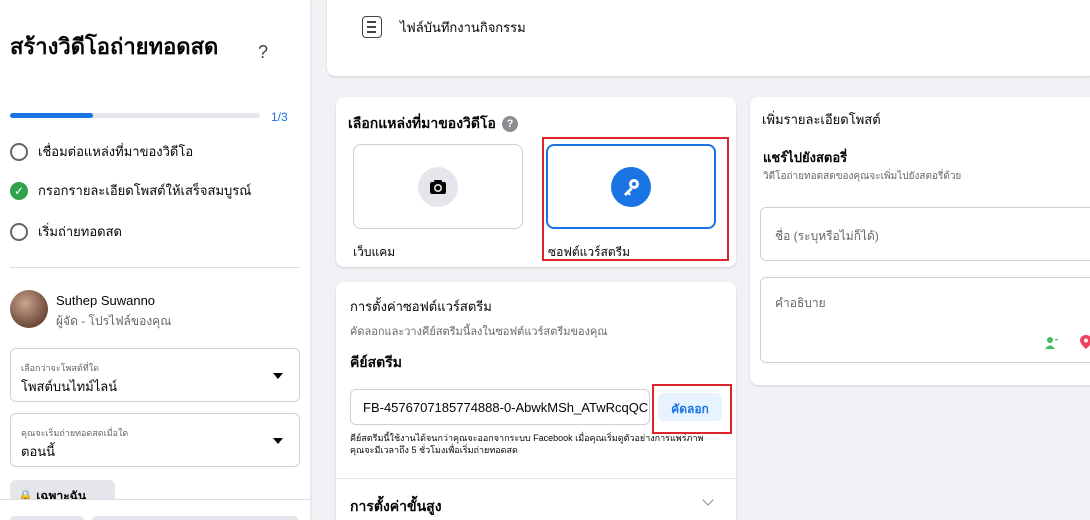 The image size is (1090, 520). What do you see at coordinates (114, 46) in the screenshot?
I see `page-title: สร้างวิดีโอถ่ายทอดสด` at bounding box center [114, 46].